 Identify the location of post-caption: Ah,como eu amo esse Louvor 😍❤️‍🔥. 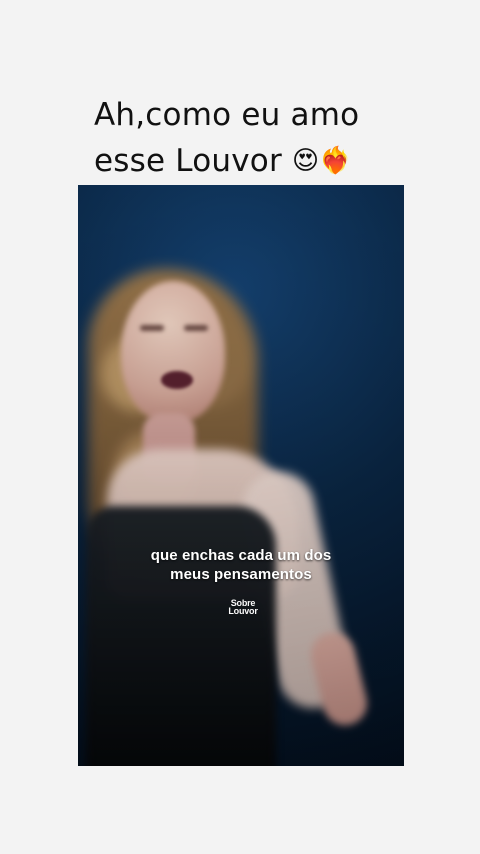
(254, 138).